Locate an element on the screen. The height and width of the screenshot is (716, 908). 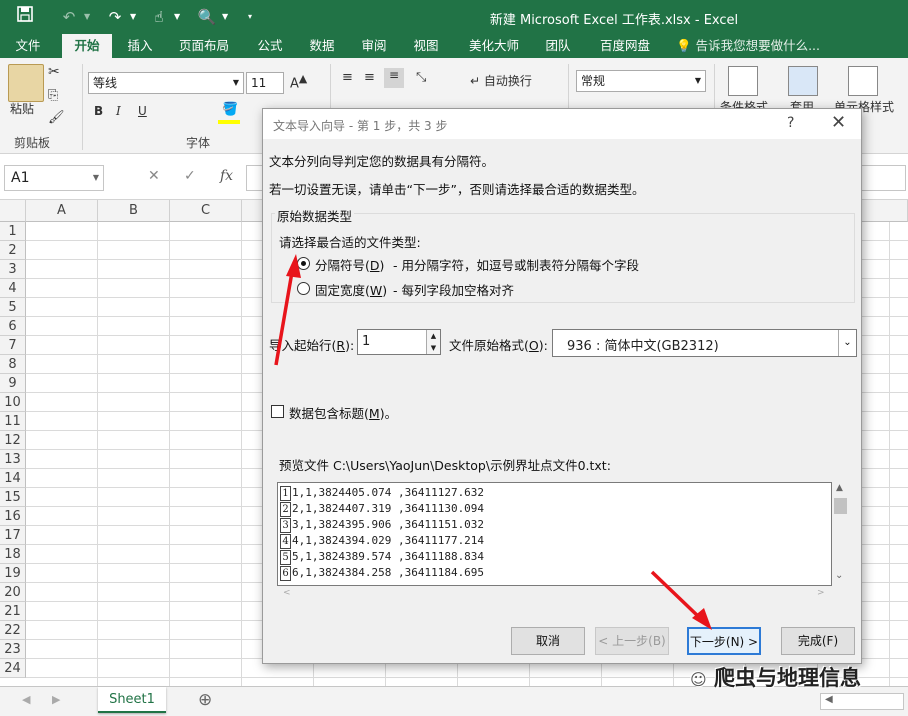
column-header: C is located at coordinates (206, 211).